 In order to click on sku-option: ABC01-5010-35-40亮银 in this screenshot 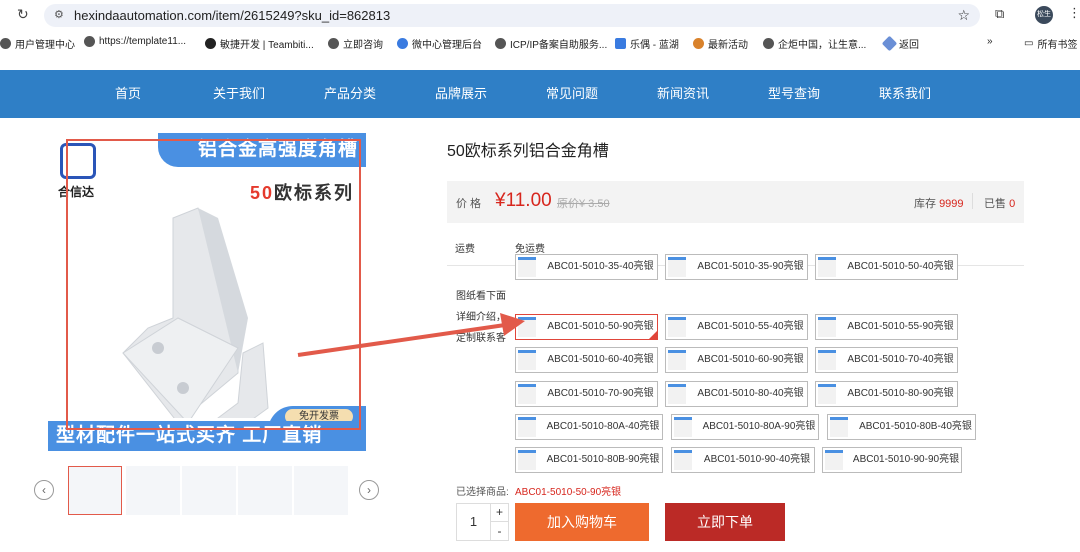, I will do `click(586, 267)`.